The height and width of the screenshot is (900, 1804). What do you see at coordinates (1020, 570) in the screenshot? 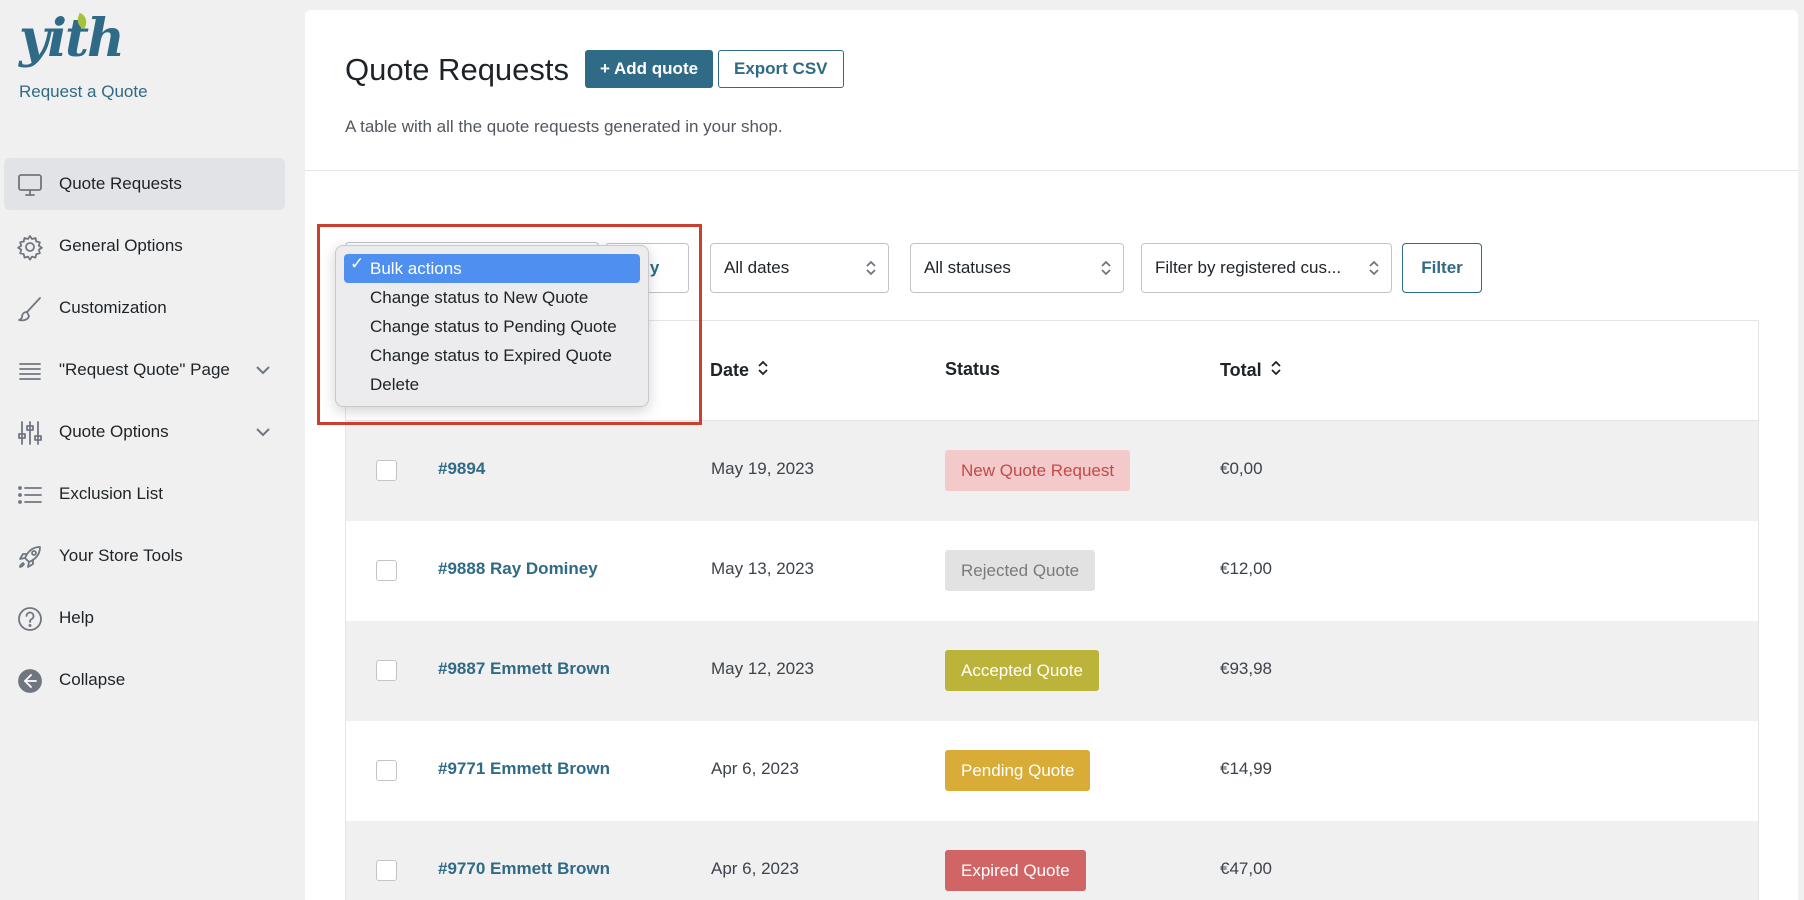
I see `status-badge: Rejected Quote` at bounding box center [1020, 570].